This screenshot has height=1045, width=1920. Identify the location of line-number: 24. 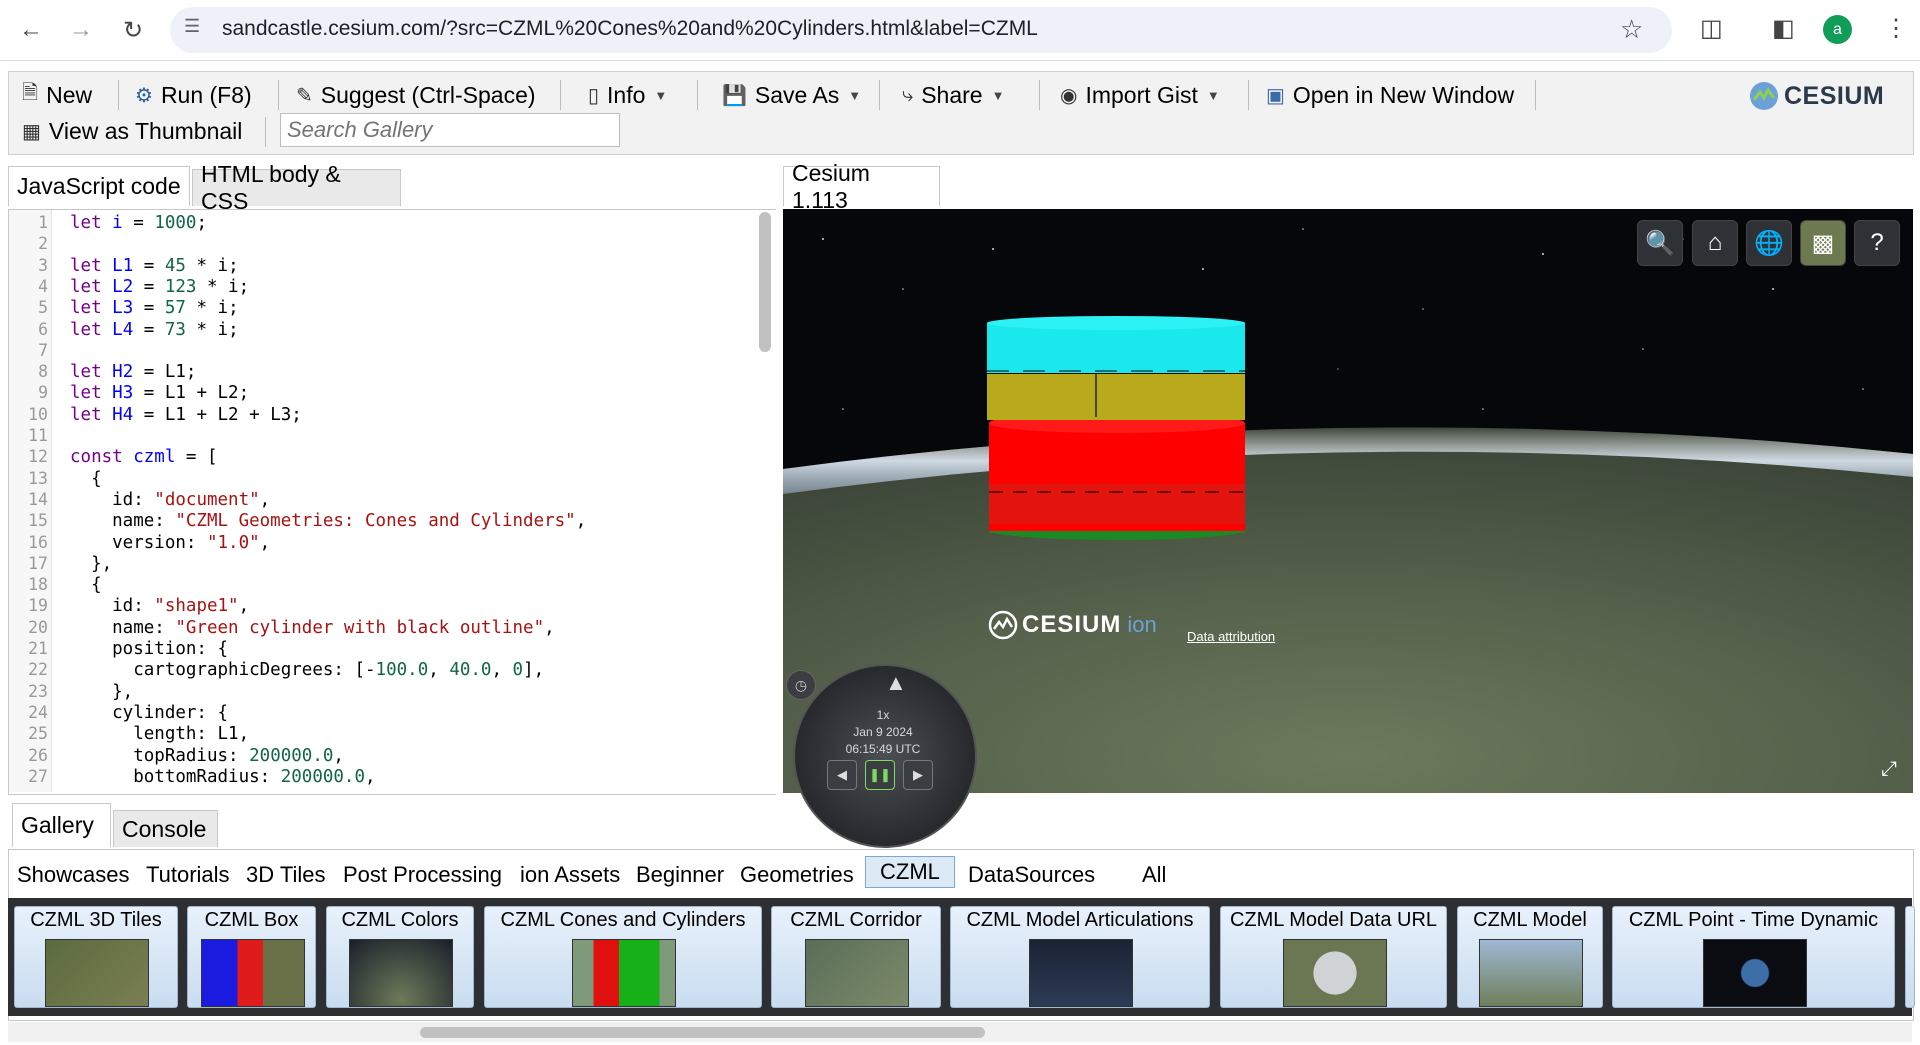
(38, 712).